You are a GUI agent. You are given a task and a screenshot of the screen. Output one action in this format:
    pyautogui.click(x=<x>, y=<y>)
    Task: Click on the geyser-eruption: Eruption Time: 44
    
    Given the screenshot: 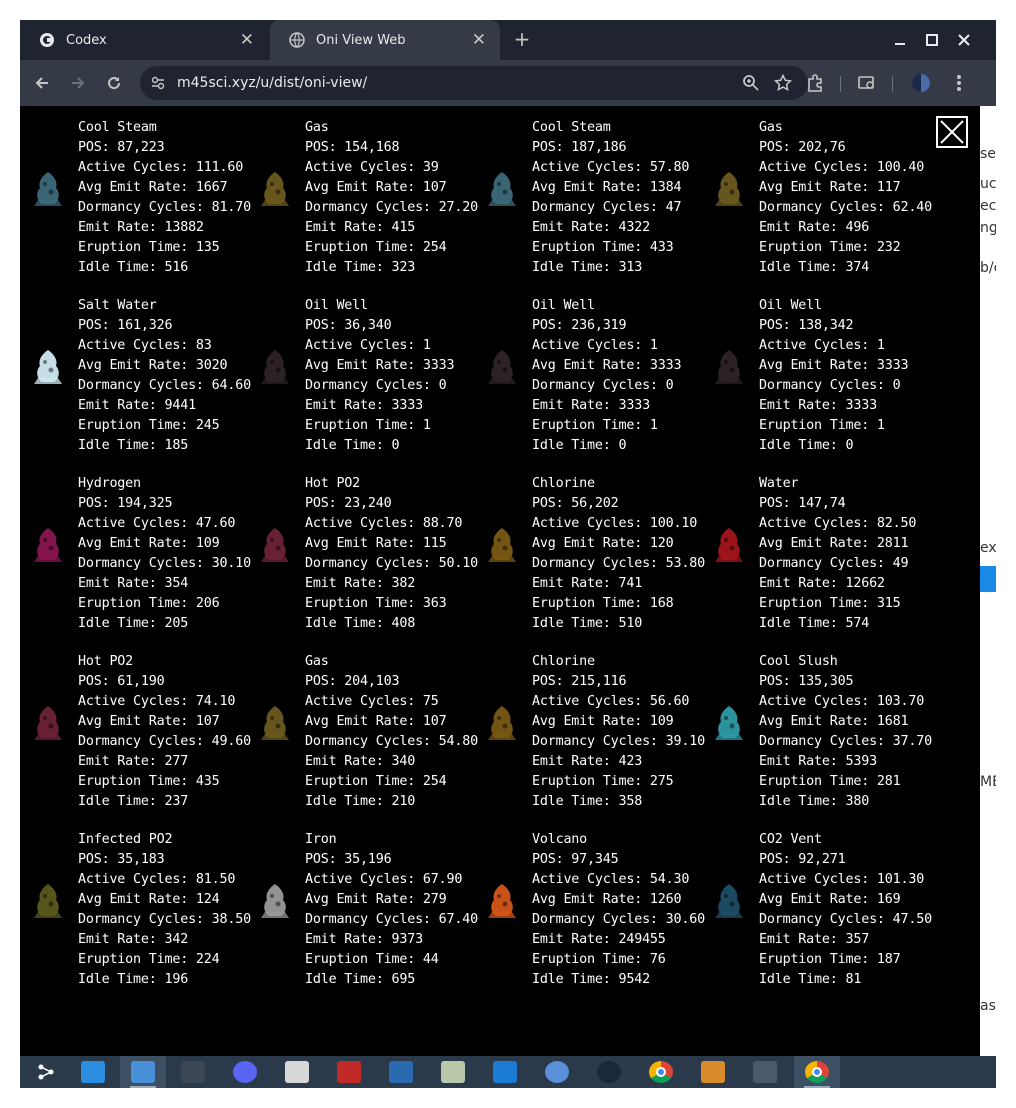 What is the action you would take?
    pyautogui.click(x=372, y=959)
    